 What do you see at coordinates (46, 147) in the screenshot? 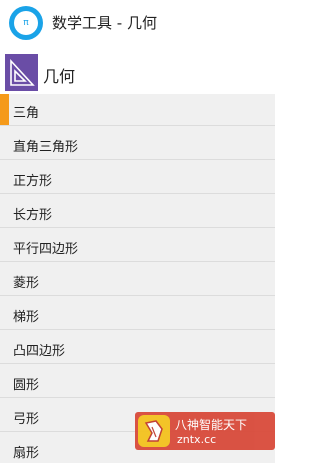
I see `list-item-label: 直角三角形` at bounding box center [46, 147].